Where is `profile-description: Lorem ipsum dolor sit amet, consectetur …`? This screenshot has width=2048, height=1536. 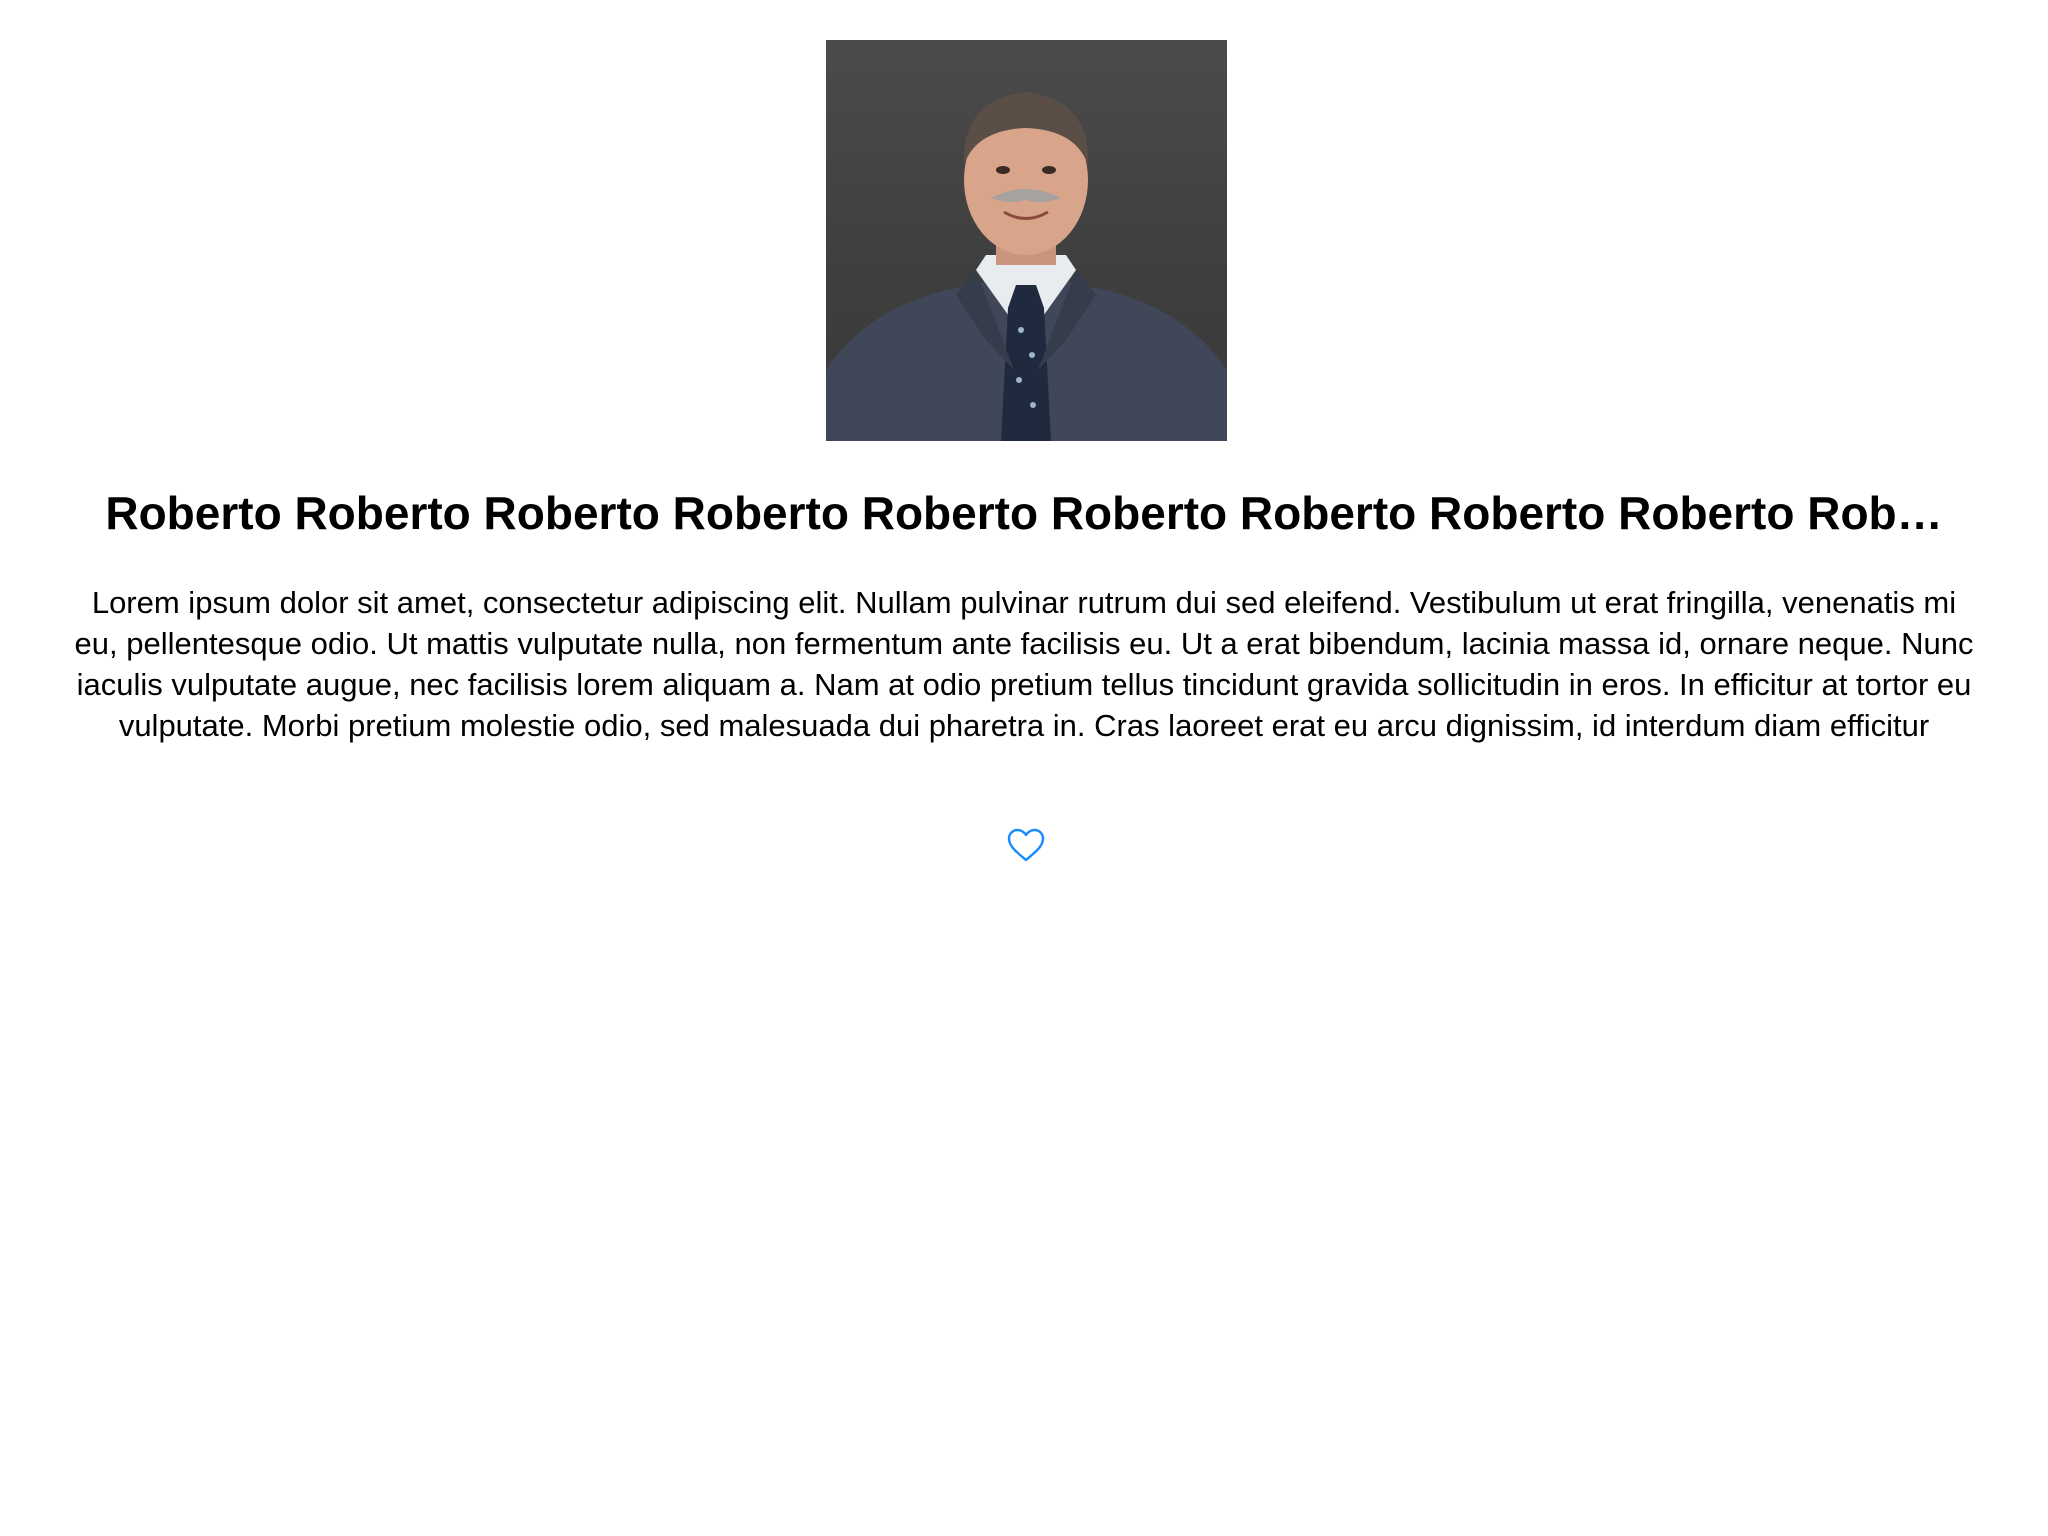 profile-description: Lorem ipsum dolor sit amet, consectetur … is located at coordinates (1024, 664).